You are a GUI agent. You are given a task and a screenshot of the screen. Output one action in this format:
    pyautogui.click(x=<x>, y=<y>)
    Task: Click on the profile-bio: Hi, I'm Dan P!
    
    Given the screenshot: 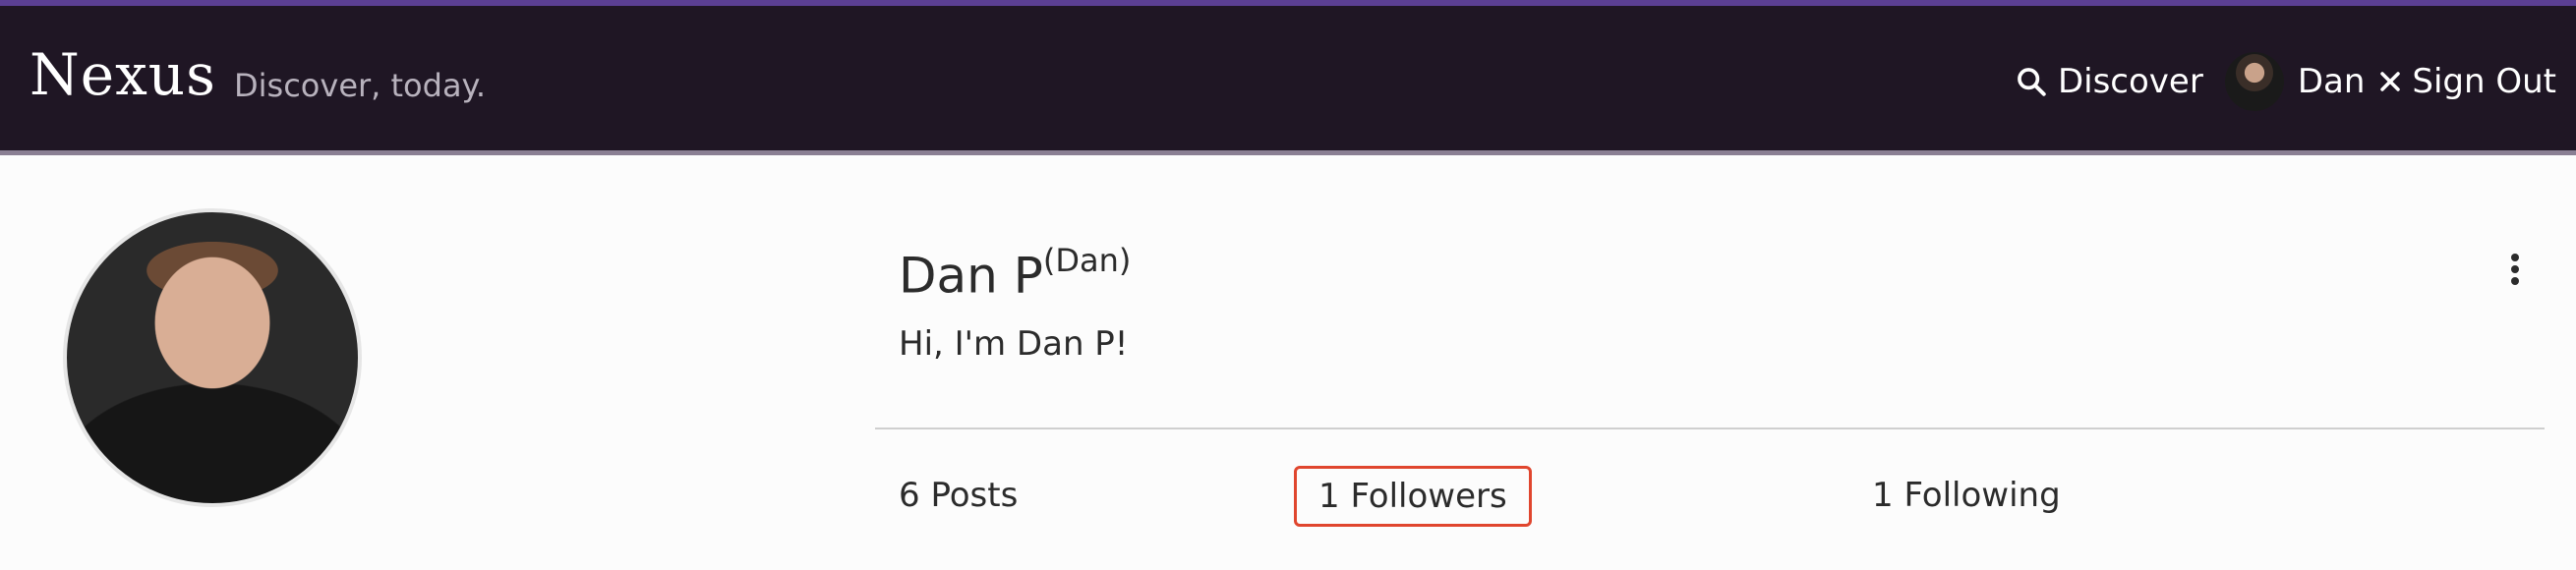 What is the action you would take?
    pyautogui.click(x=1014, y=344)
    